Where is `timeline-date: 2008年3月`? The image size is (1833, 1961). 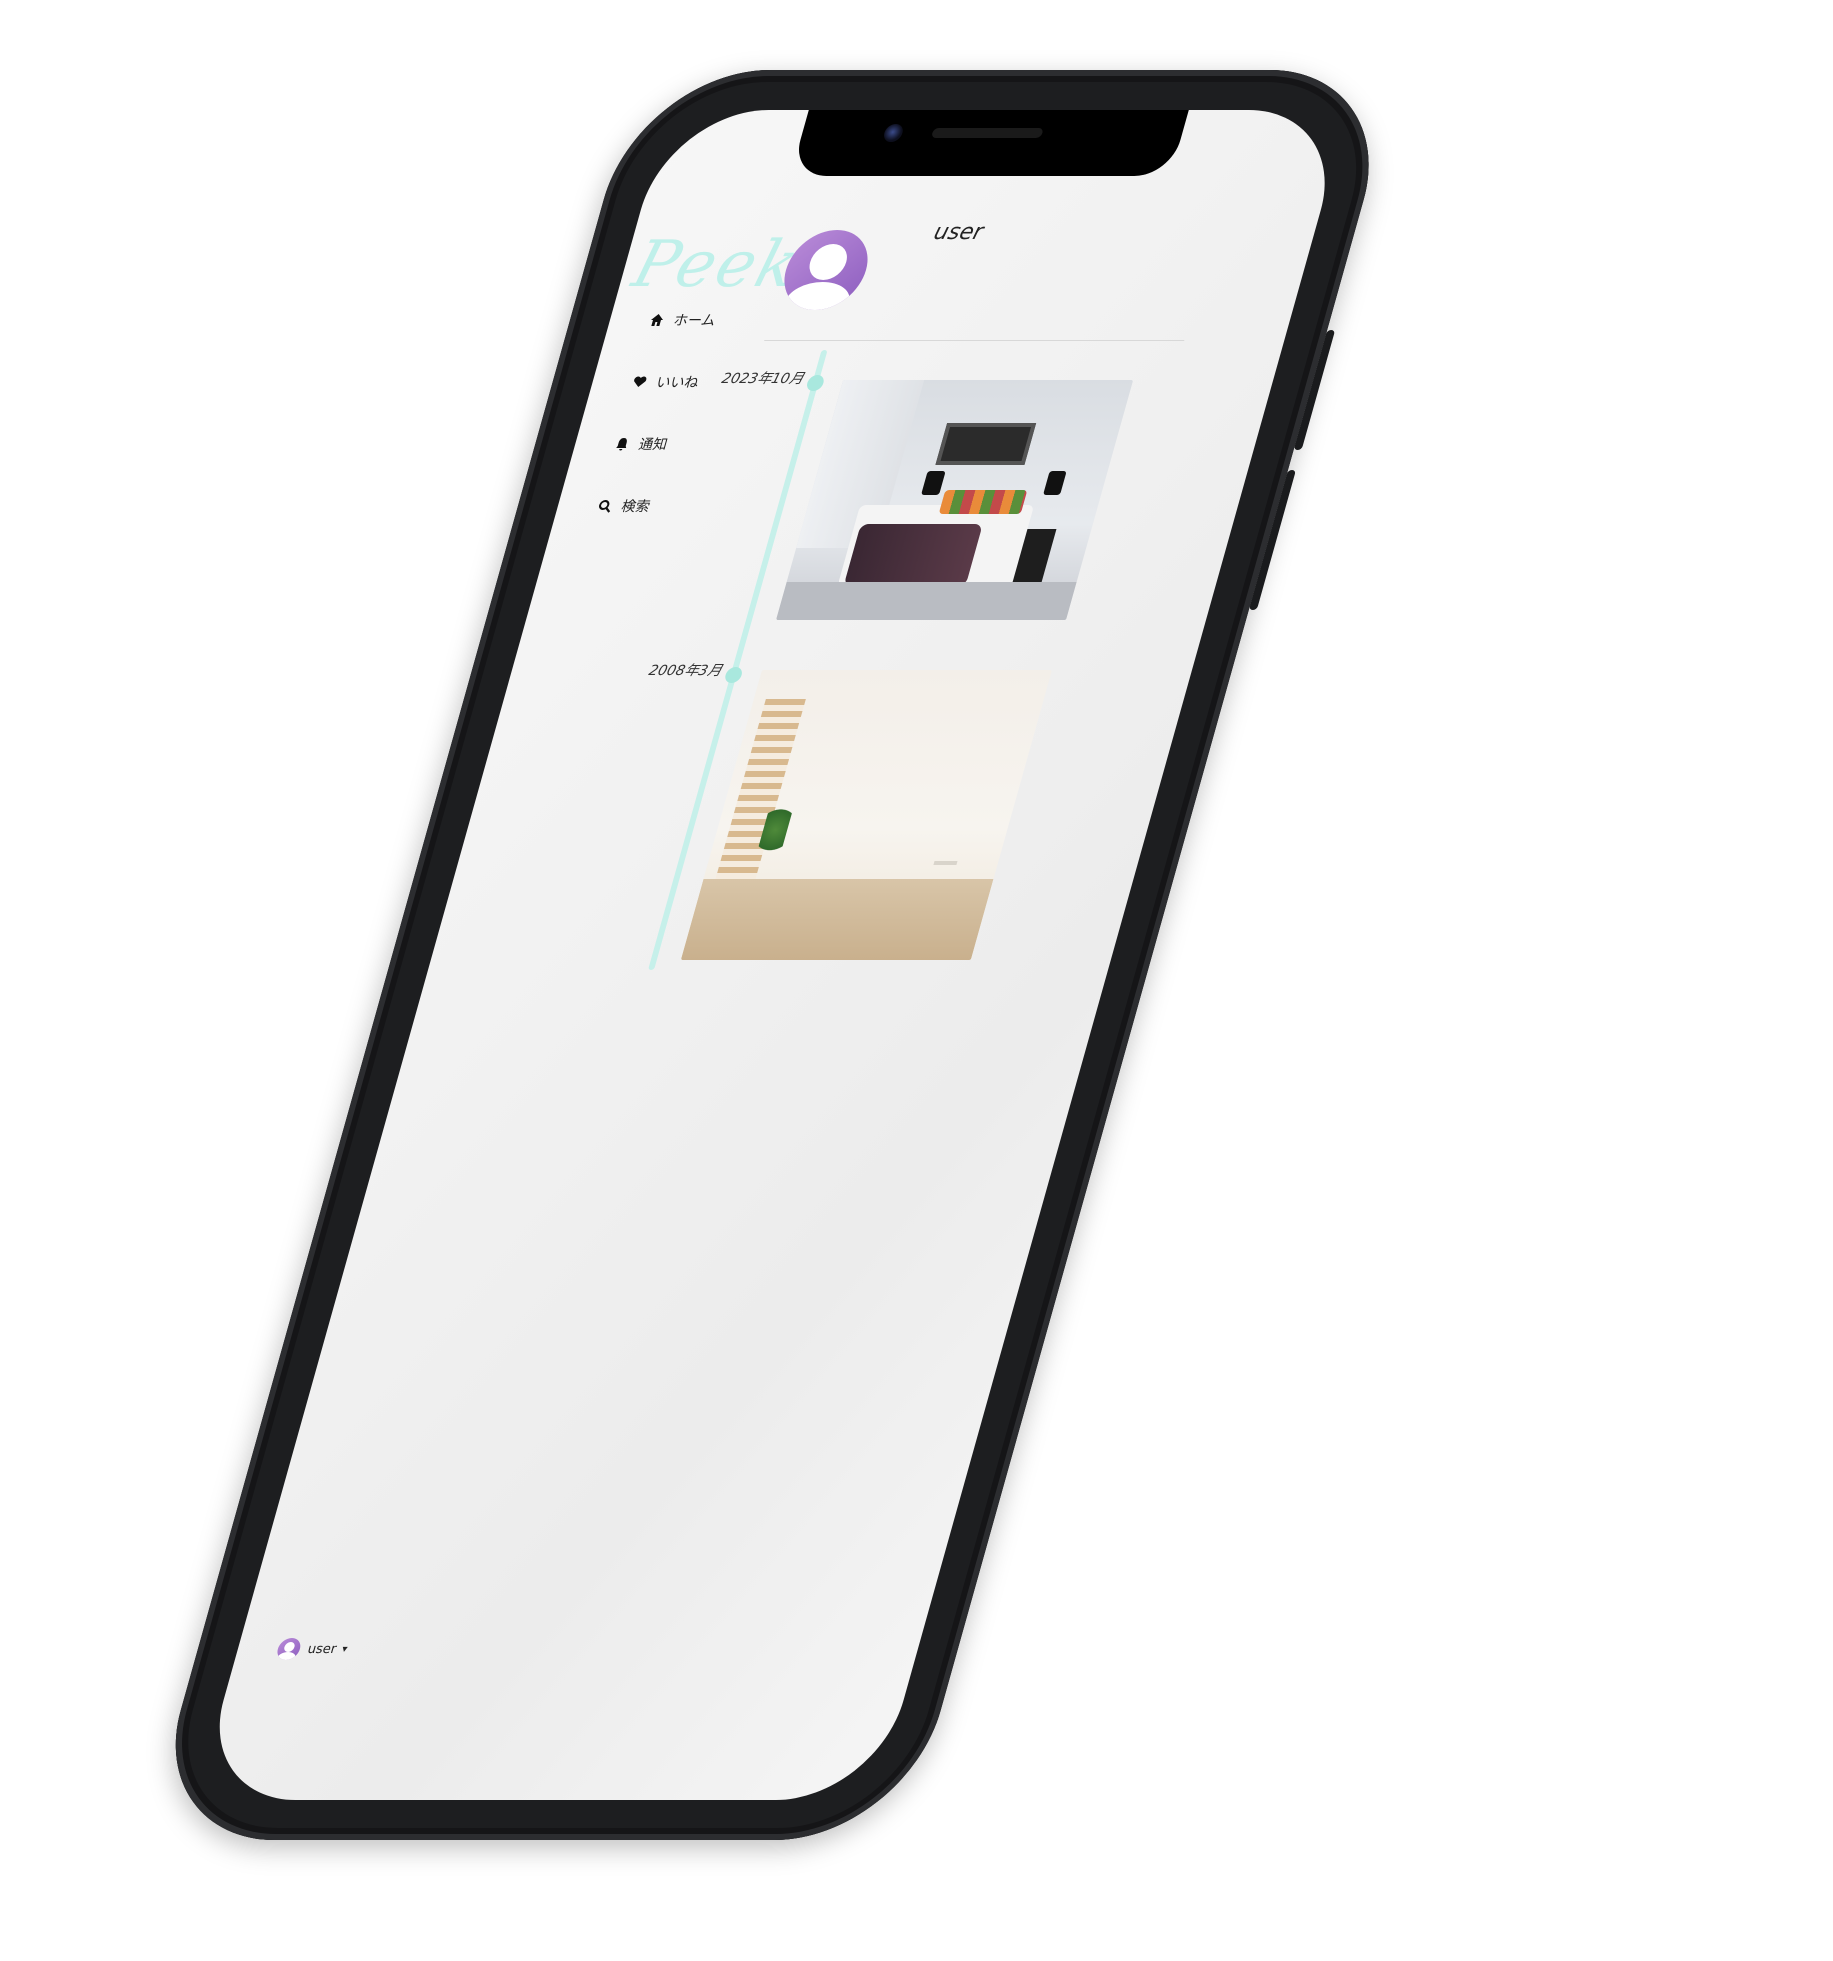 timeline-date: 2008年3月 is located at coordinates (685, 671).